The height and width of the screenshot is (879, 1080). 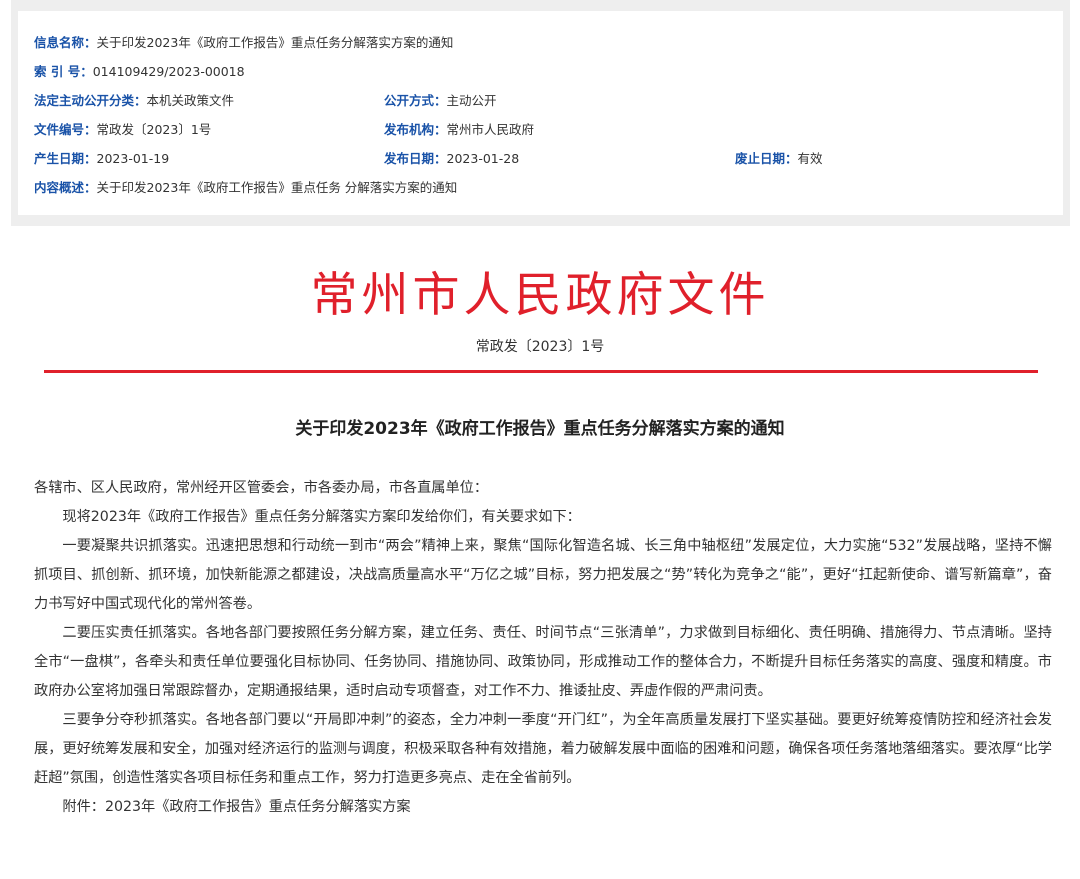 What do you see at coordinates (415, 100) in the screenshot?
I see `info-disclosure-label: 公开方式：` at bounding box center [415, 100].